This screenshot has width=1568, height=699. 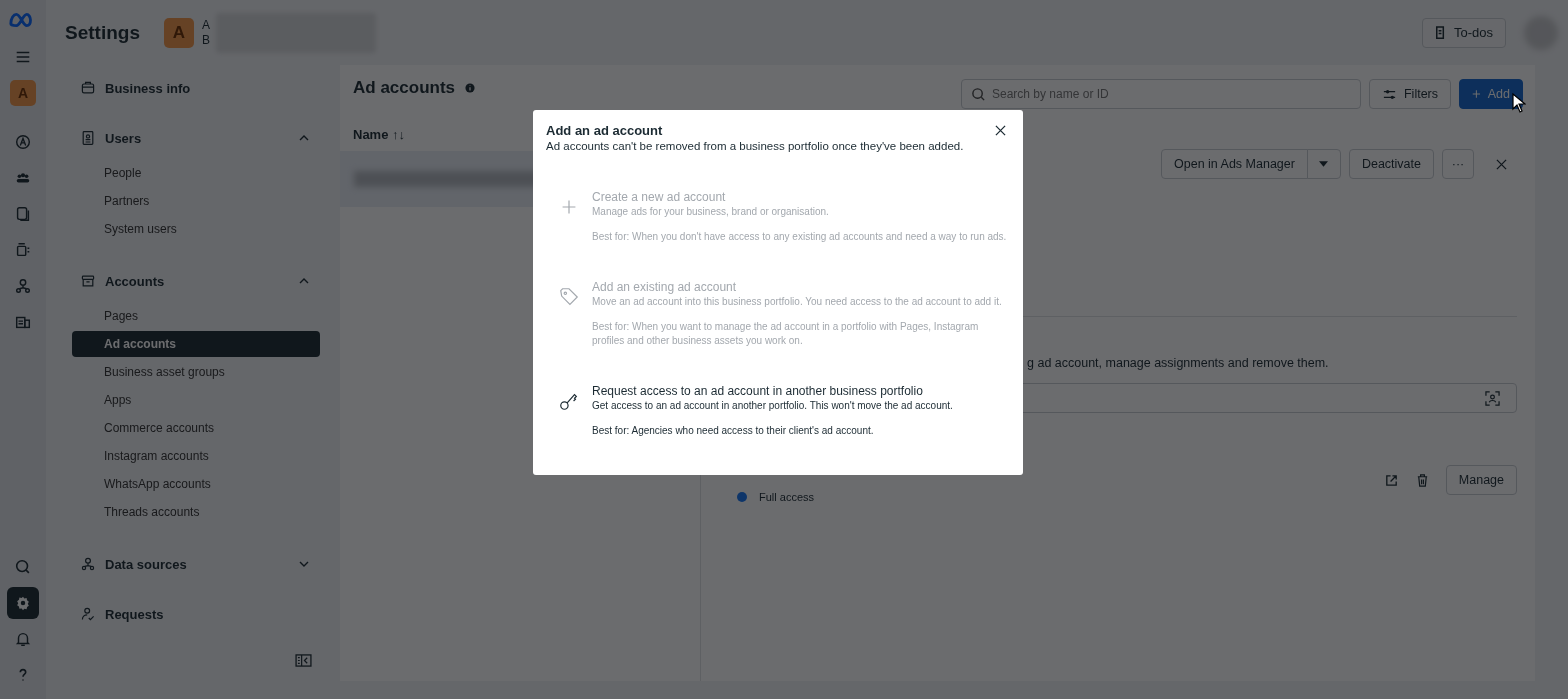 What do you see at coordinates (196, 484) in the screenshot?
I see `sidebar-item: WhatsApp accounts` at bounding box center [196, 484].